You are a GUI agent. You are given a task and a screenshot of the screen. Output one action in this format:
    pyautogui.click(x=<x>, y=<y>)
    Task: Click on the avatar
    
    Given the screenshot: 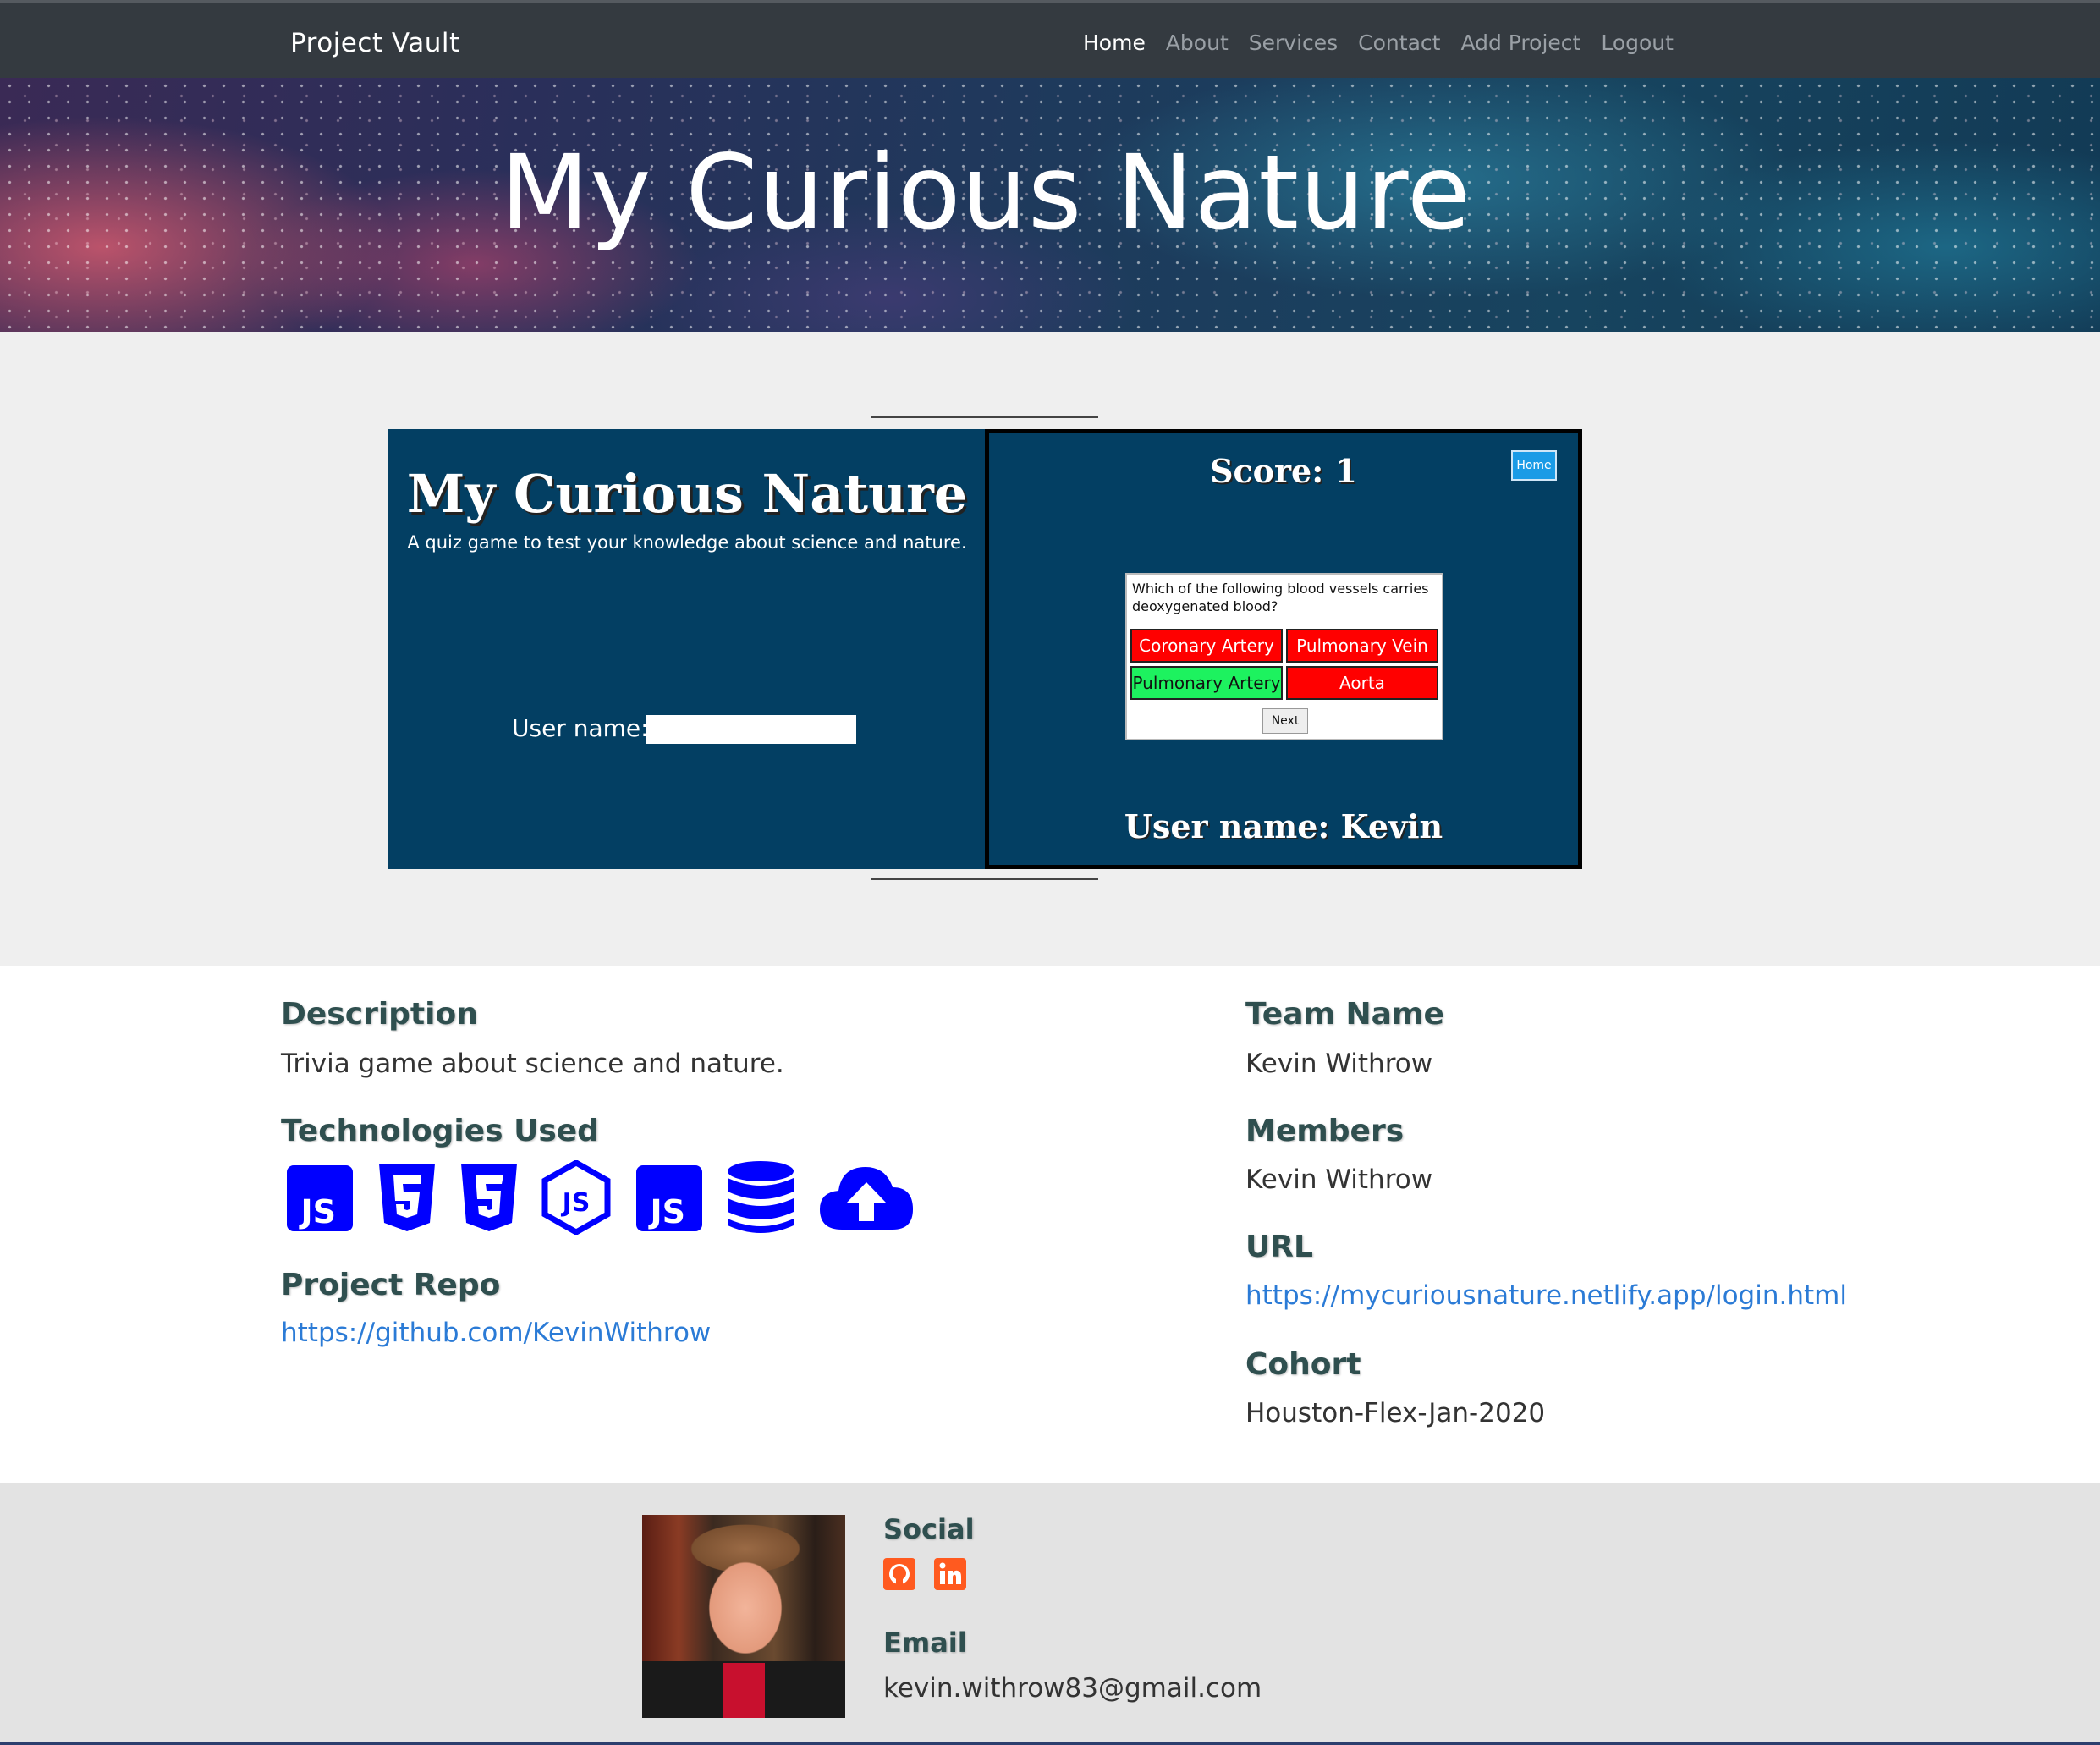 What is the action you would take?
    pyautogui.click(x=744, y=1616)
    